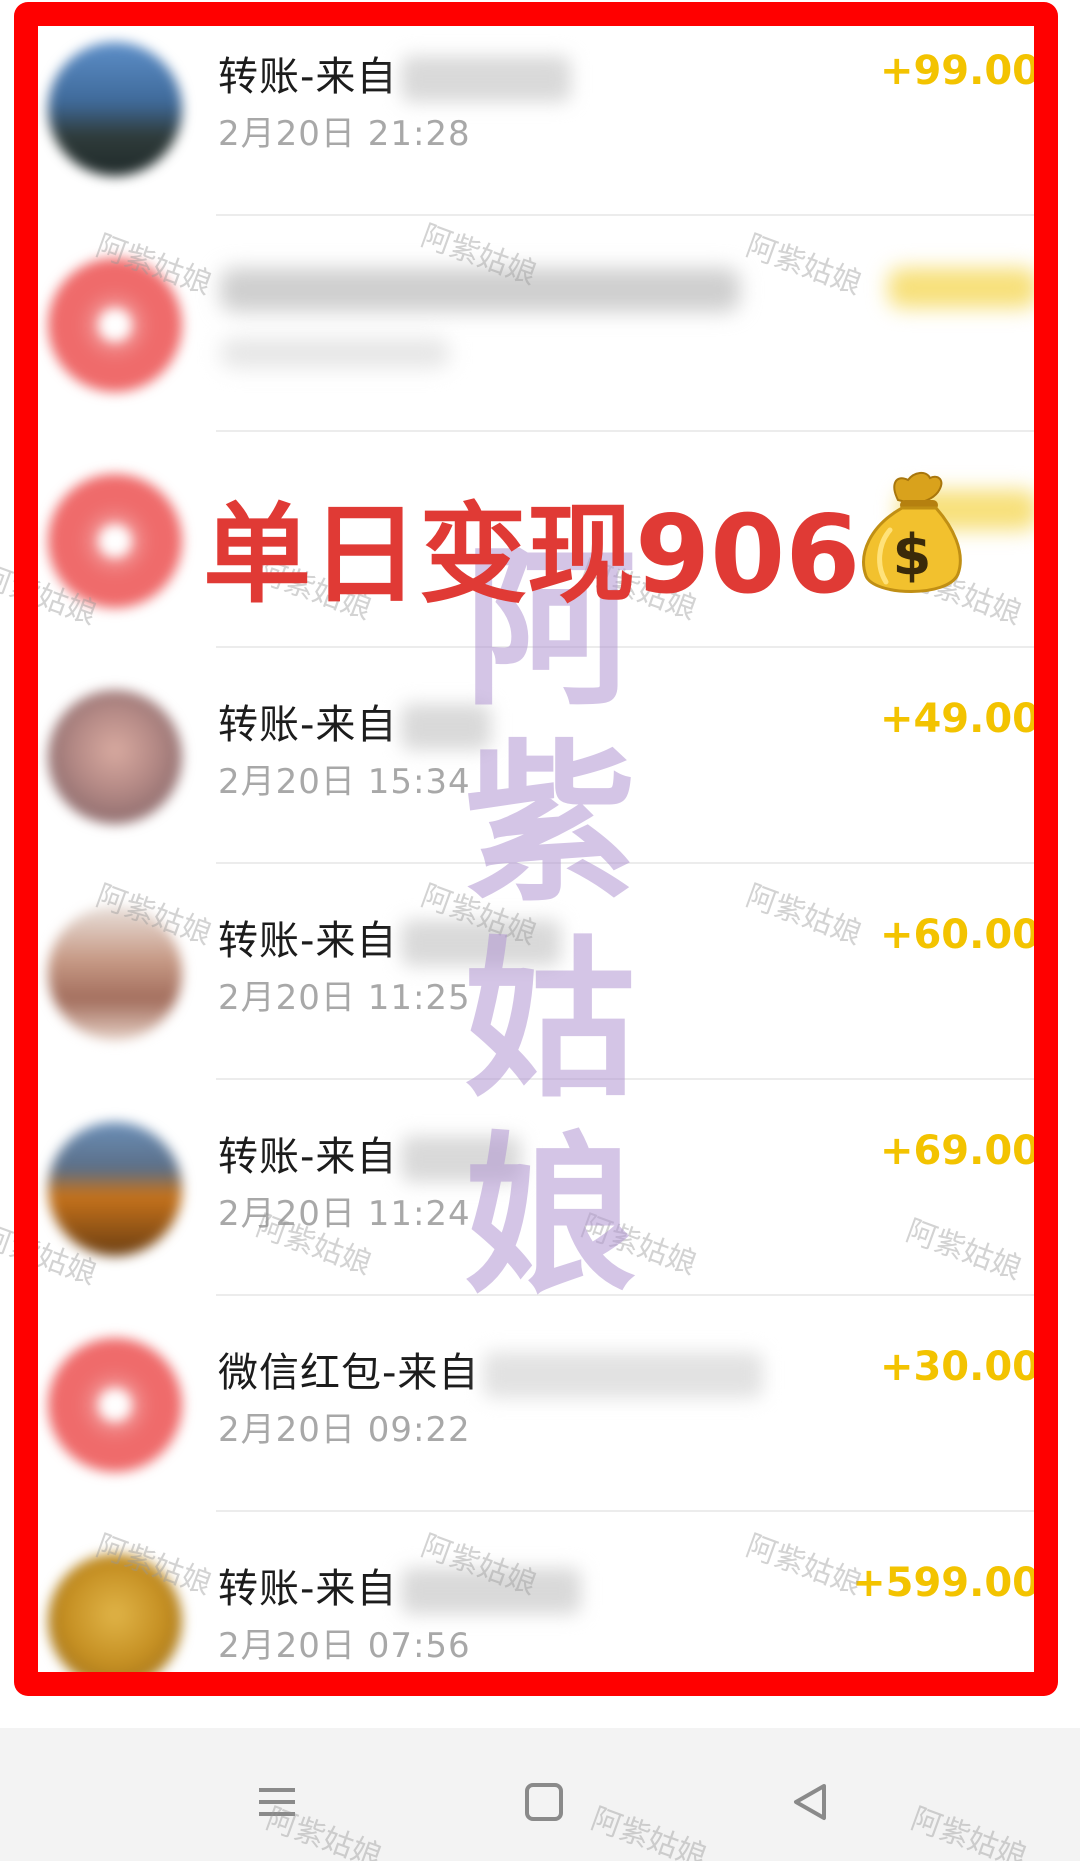  I want to click on transaction-amount: +60.00, so click(959, 935).